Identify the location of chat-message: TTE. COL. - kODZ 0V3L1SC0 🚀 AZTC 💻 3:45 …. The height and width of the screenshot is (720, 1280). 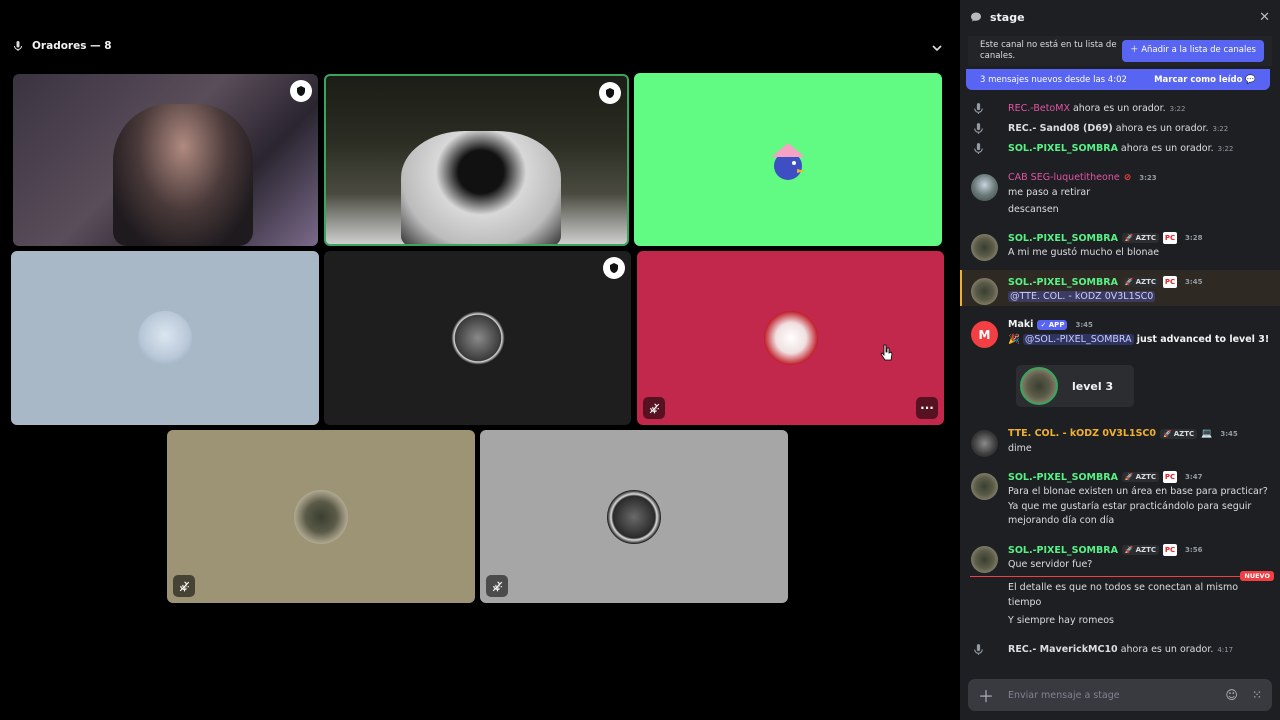
(1120, 444).